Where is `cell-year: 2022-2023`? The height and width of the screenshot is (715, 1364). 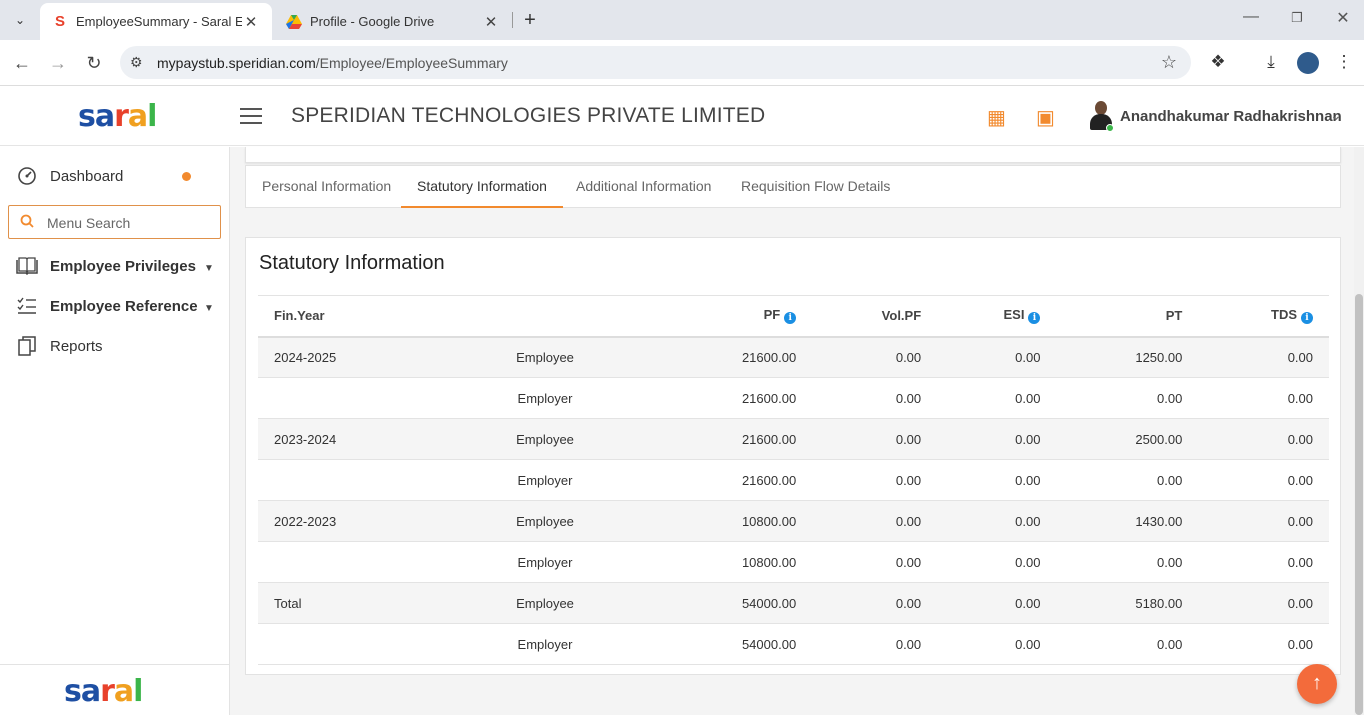 cell-year: 2022-2023 is located at coordinates (347, 521).